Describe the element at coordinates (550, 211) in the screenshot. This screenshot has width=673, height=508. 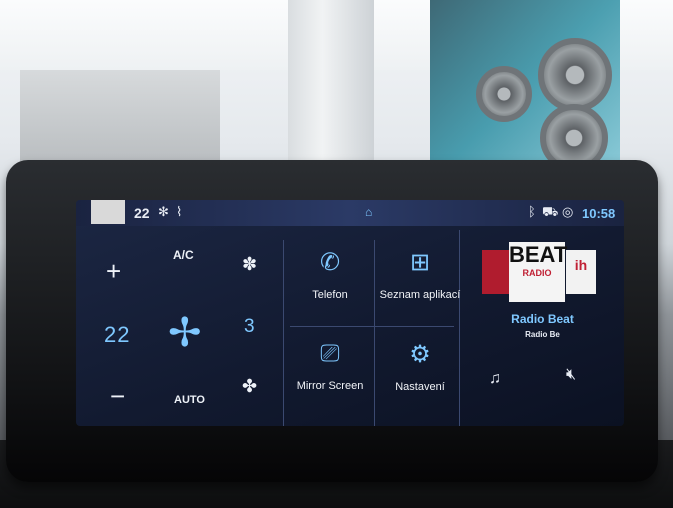
I see `car-icon: ⛟` at that location.